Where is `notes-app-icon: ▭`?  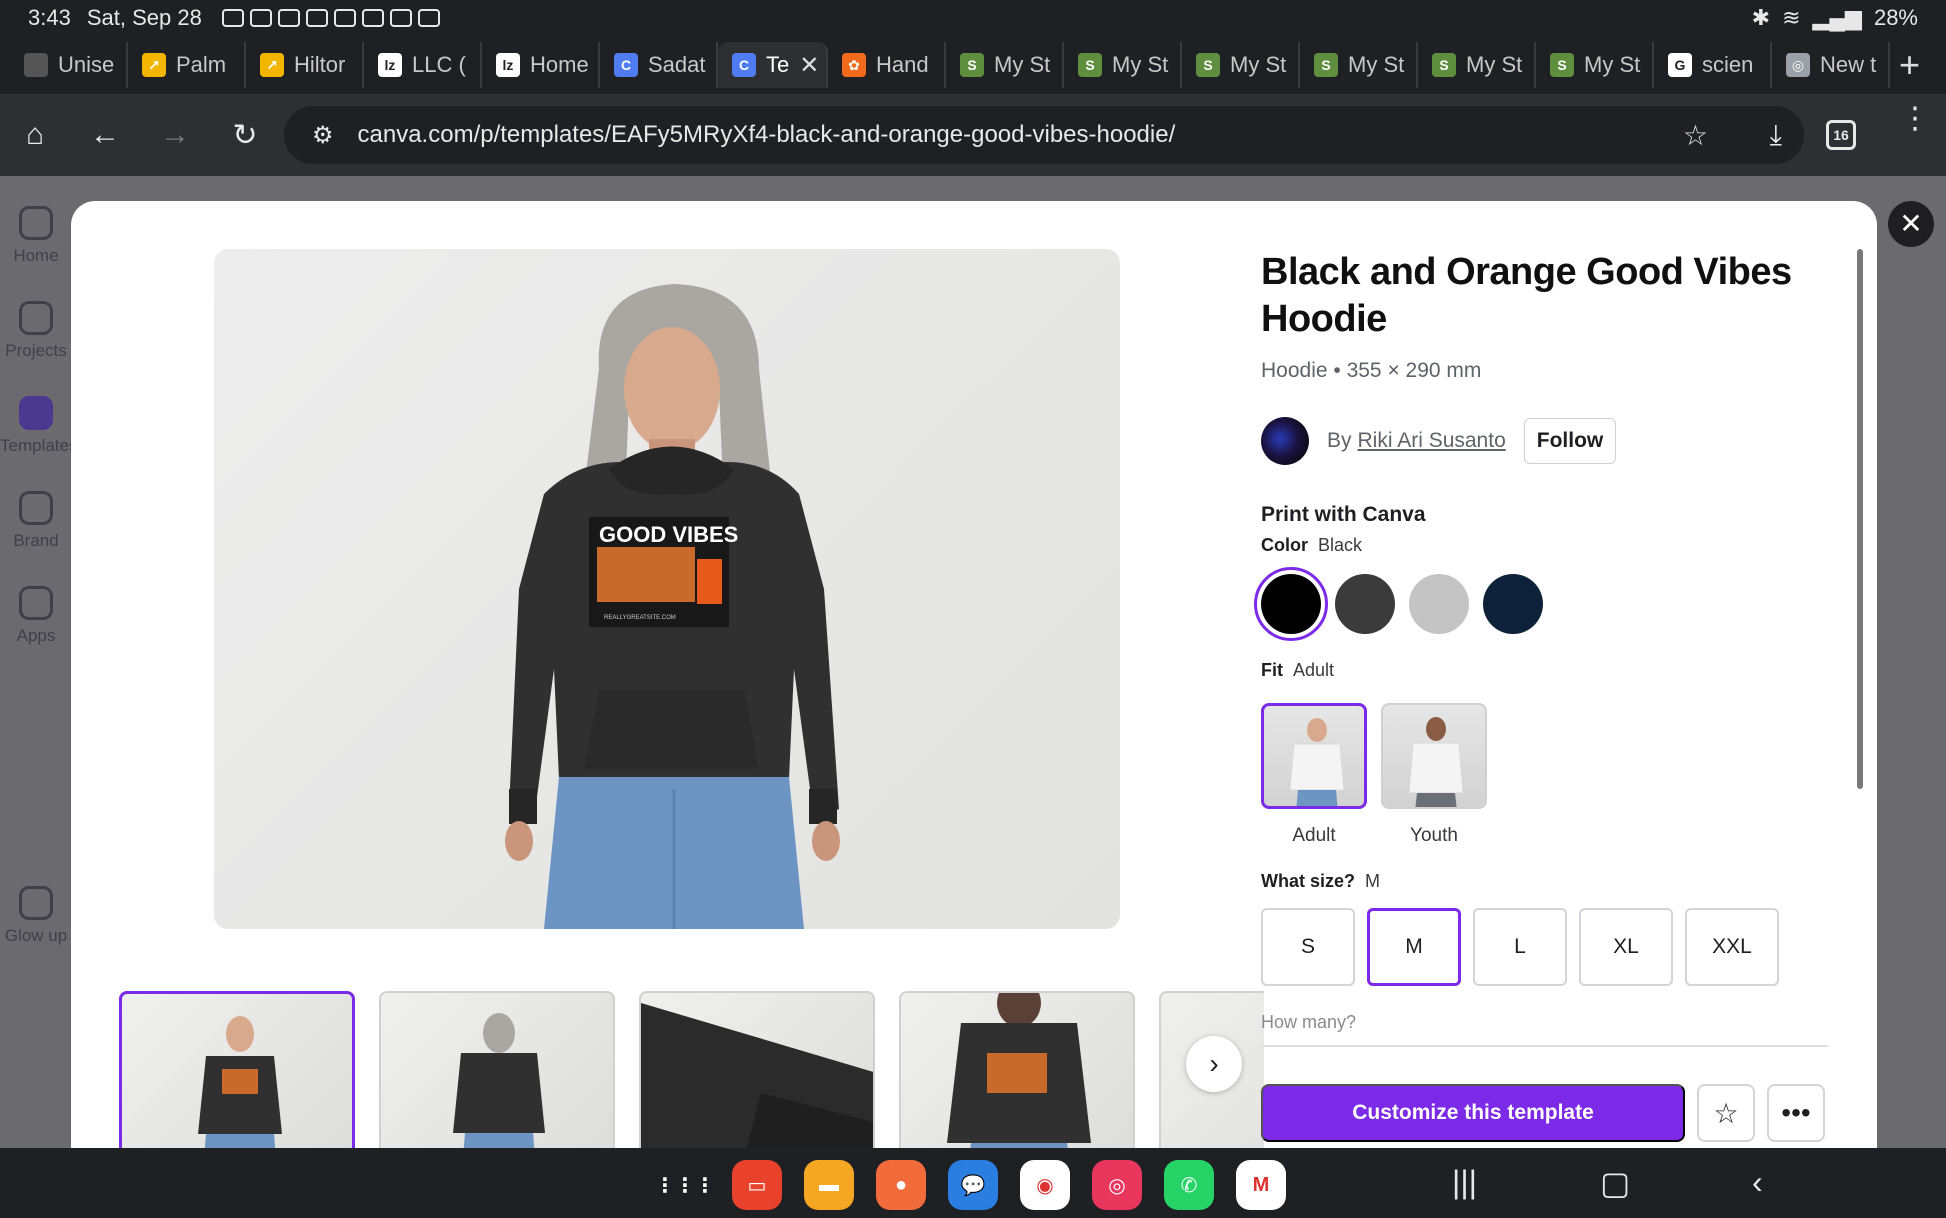
notes-app-icon: ▭ is located at coordinates (757, 1185).